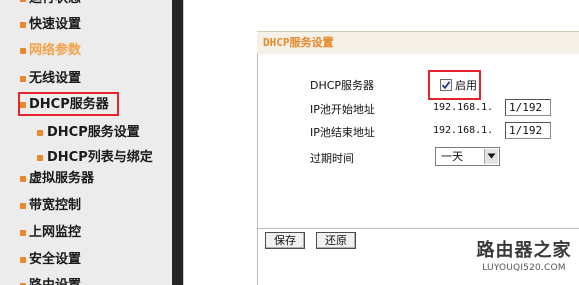  Describe the element at coordinates (418, 42) in the screenshot. I see `panel-header: DHCP服务设置` at that location.